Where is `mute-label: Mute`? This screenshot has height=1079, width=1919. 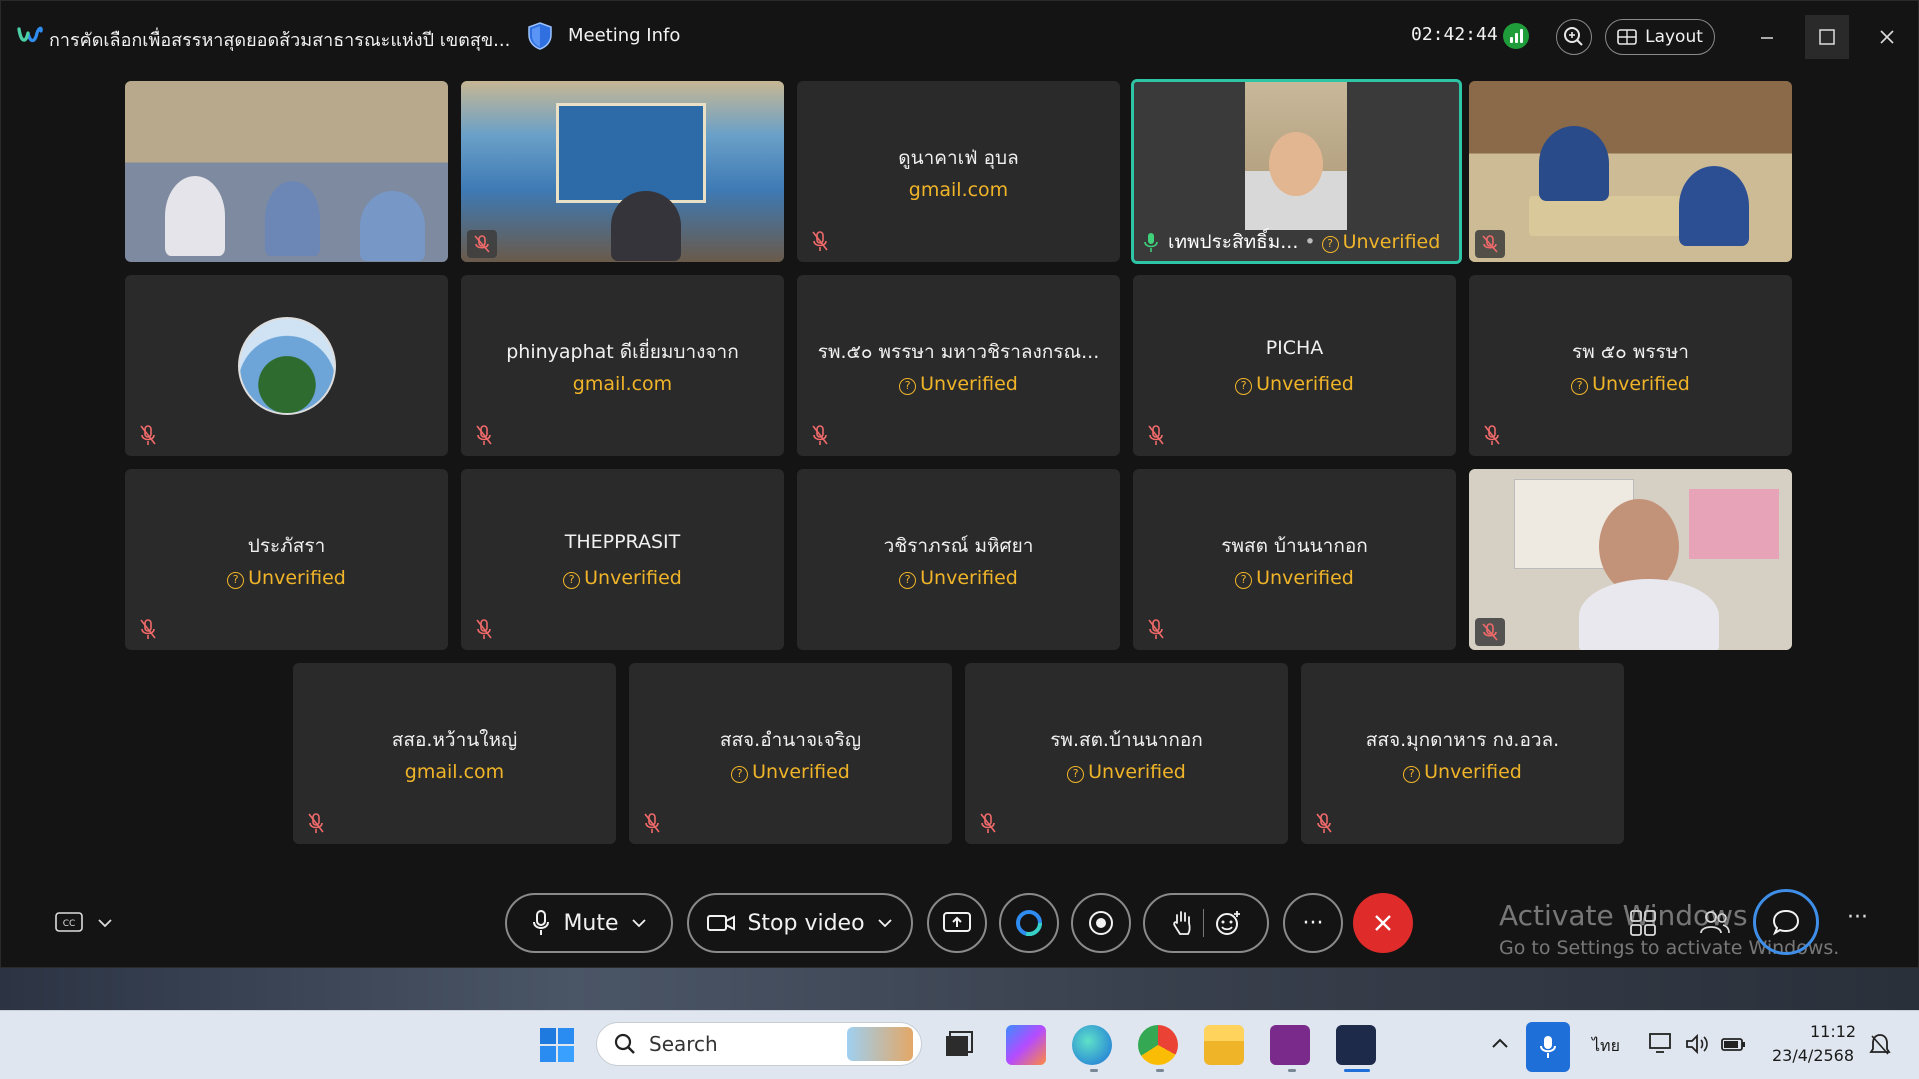
mute-label: Mute is located at coordinates (591, 923).